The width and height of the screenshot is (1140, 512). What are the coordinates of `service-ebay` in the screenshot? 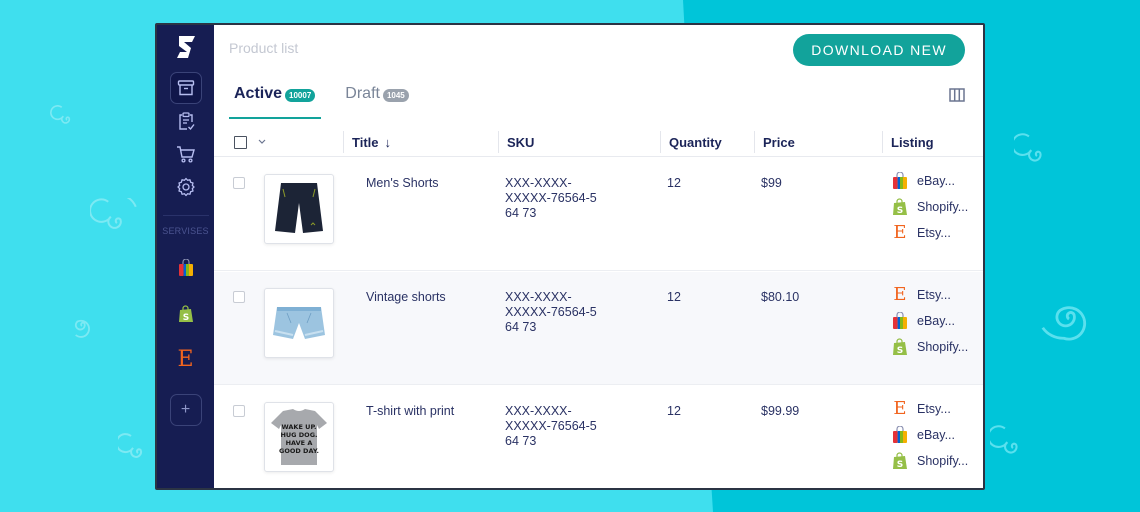 It's located at (186, 268).